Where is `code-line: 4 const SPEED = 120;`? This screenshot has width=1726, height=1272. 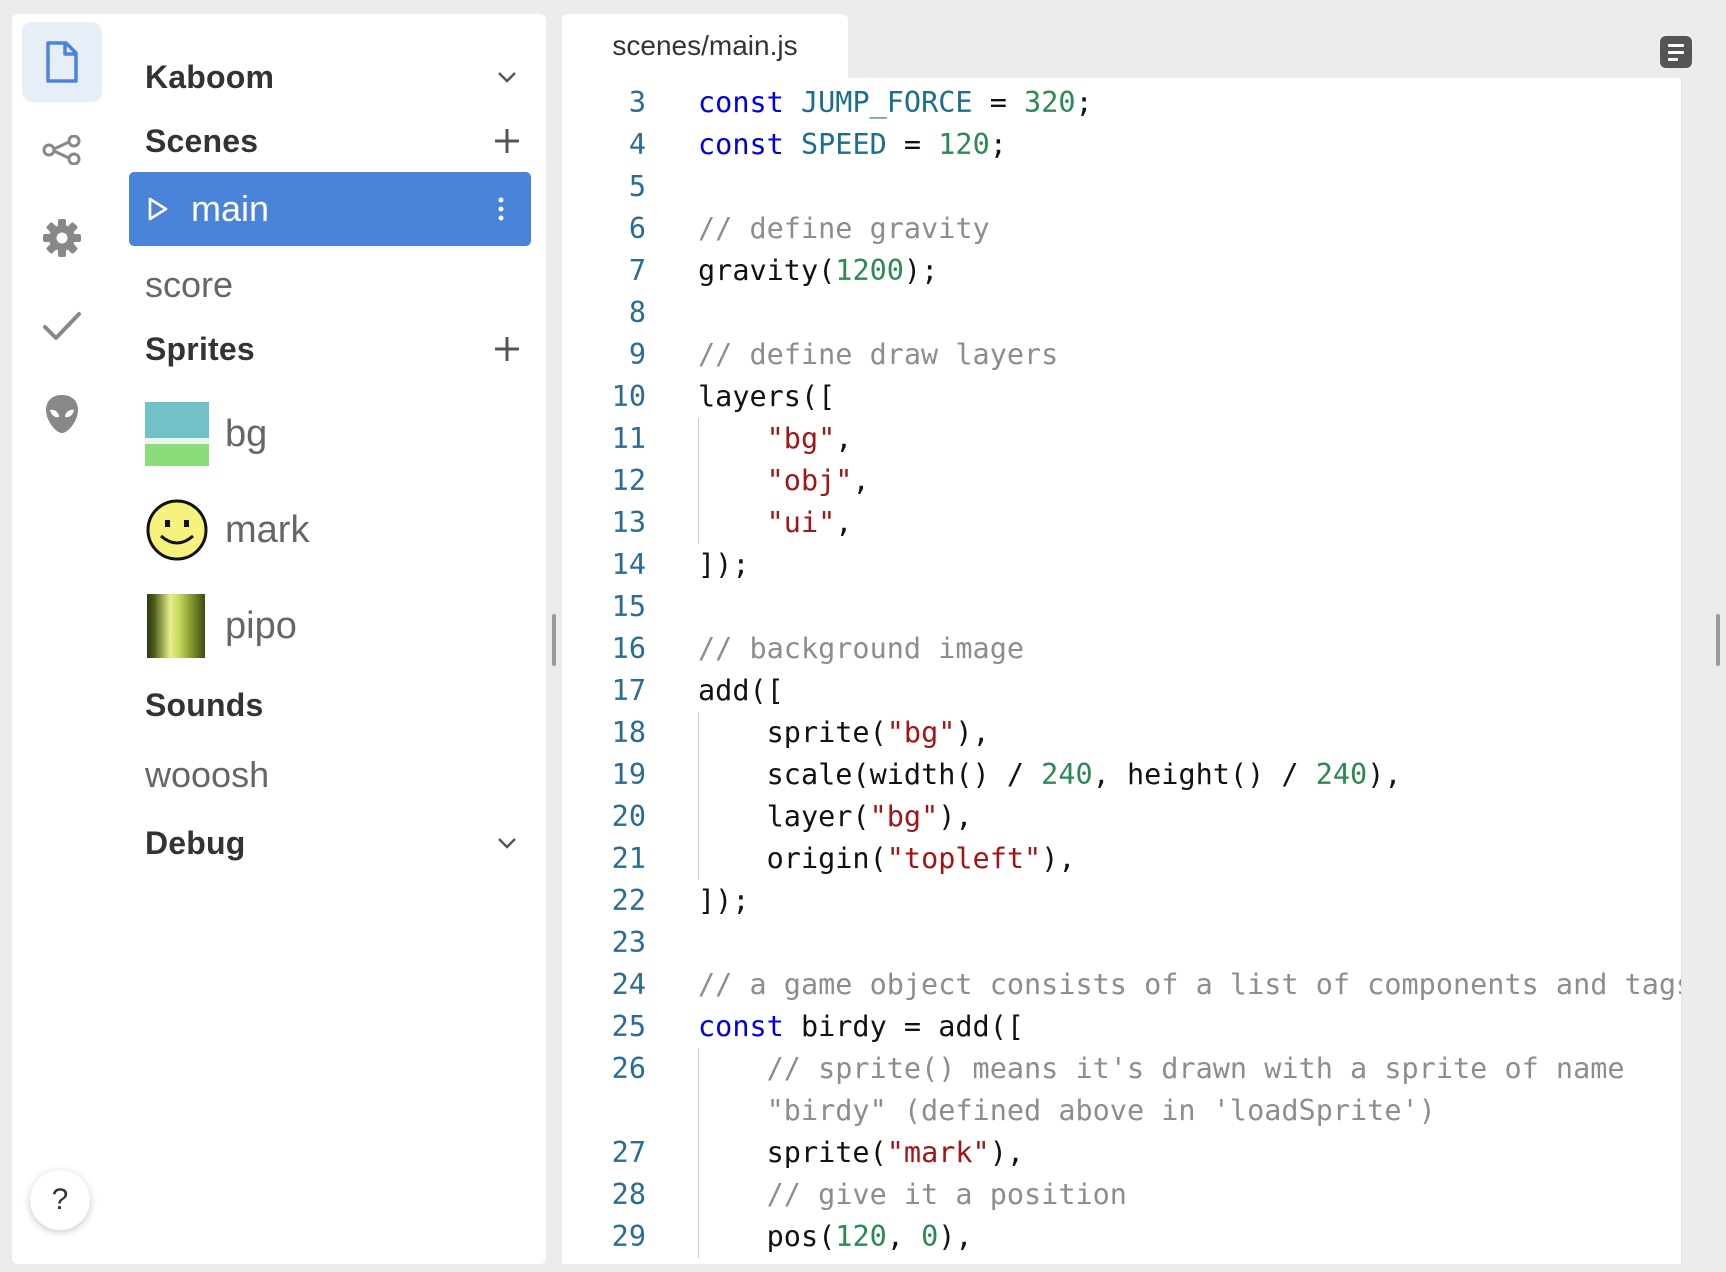
code-line: 4 const SPEED = 120; is located at coordinates (1122, 145).